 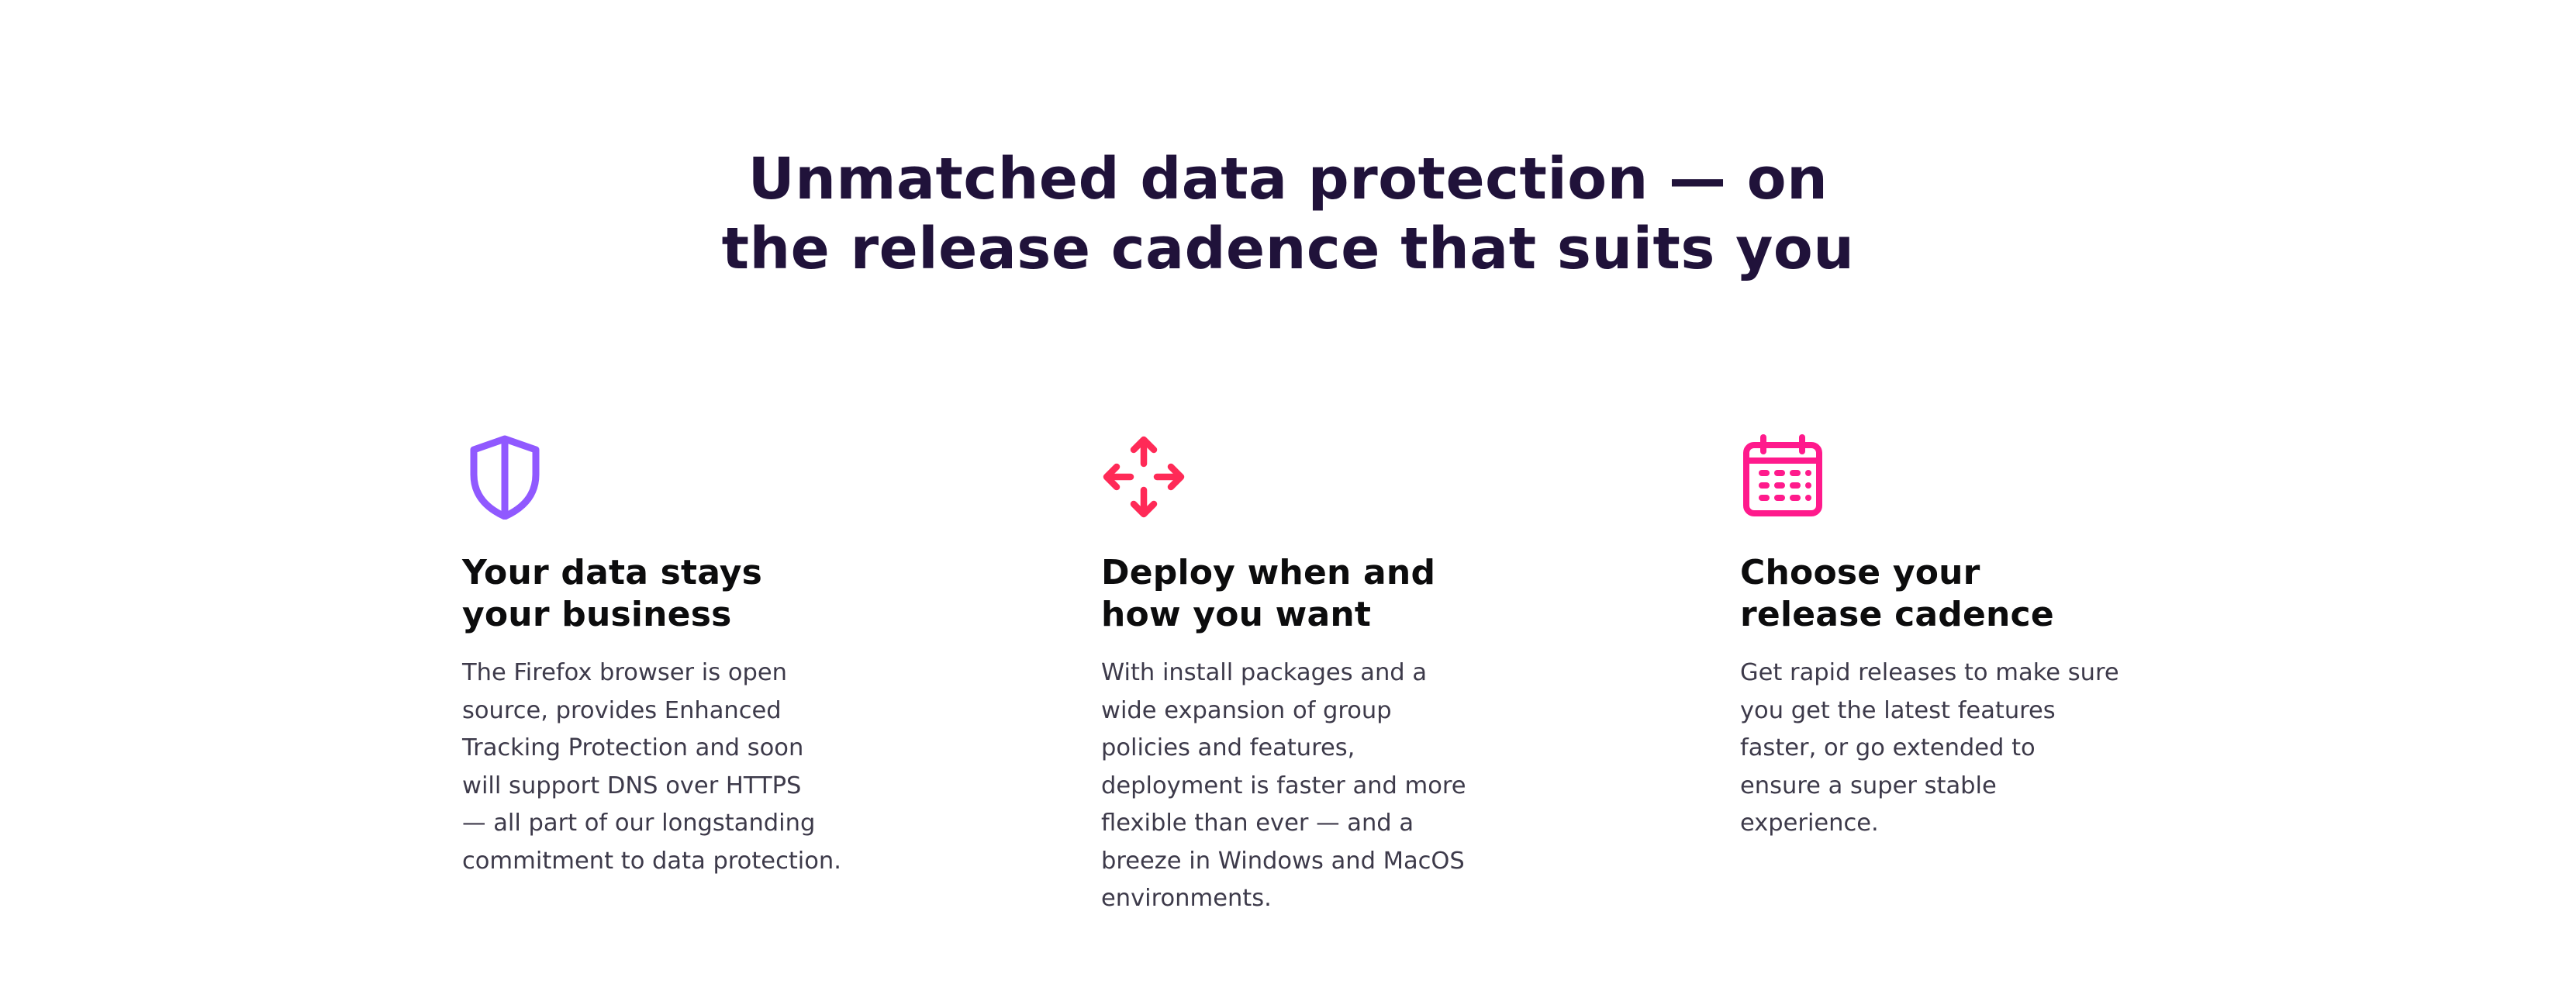 I want to click on feature-body-line: will support DNS over HTTPS, so click(x=632, y=785).